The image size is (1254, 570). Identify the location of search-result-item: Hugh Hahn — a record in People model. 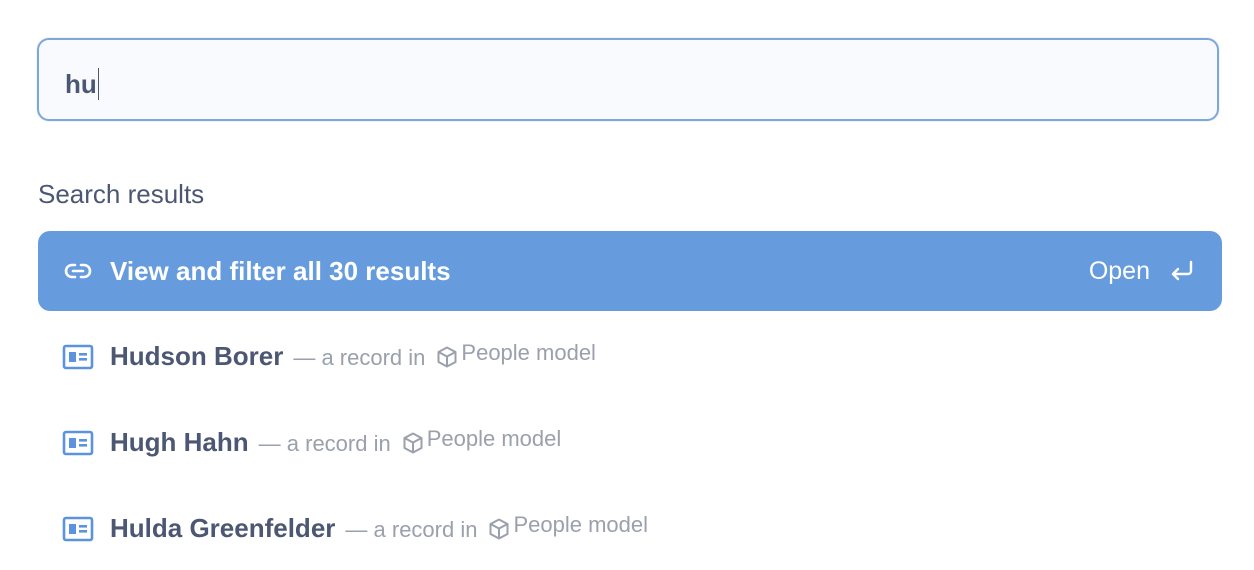
(630, 443).